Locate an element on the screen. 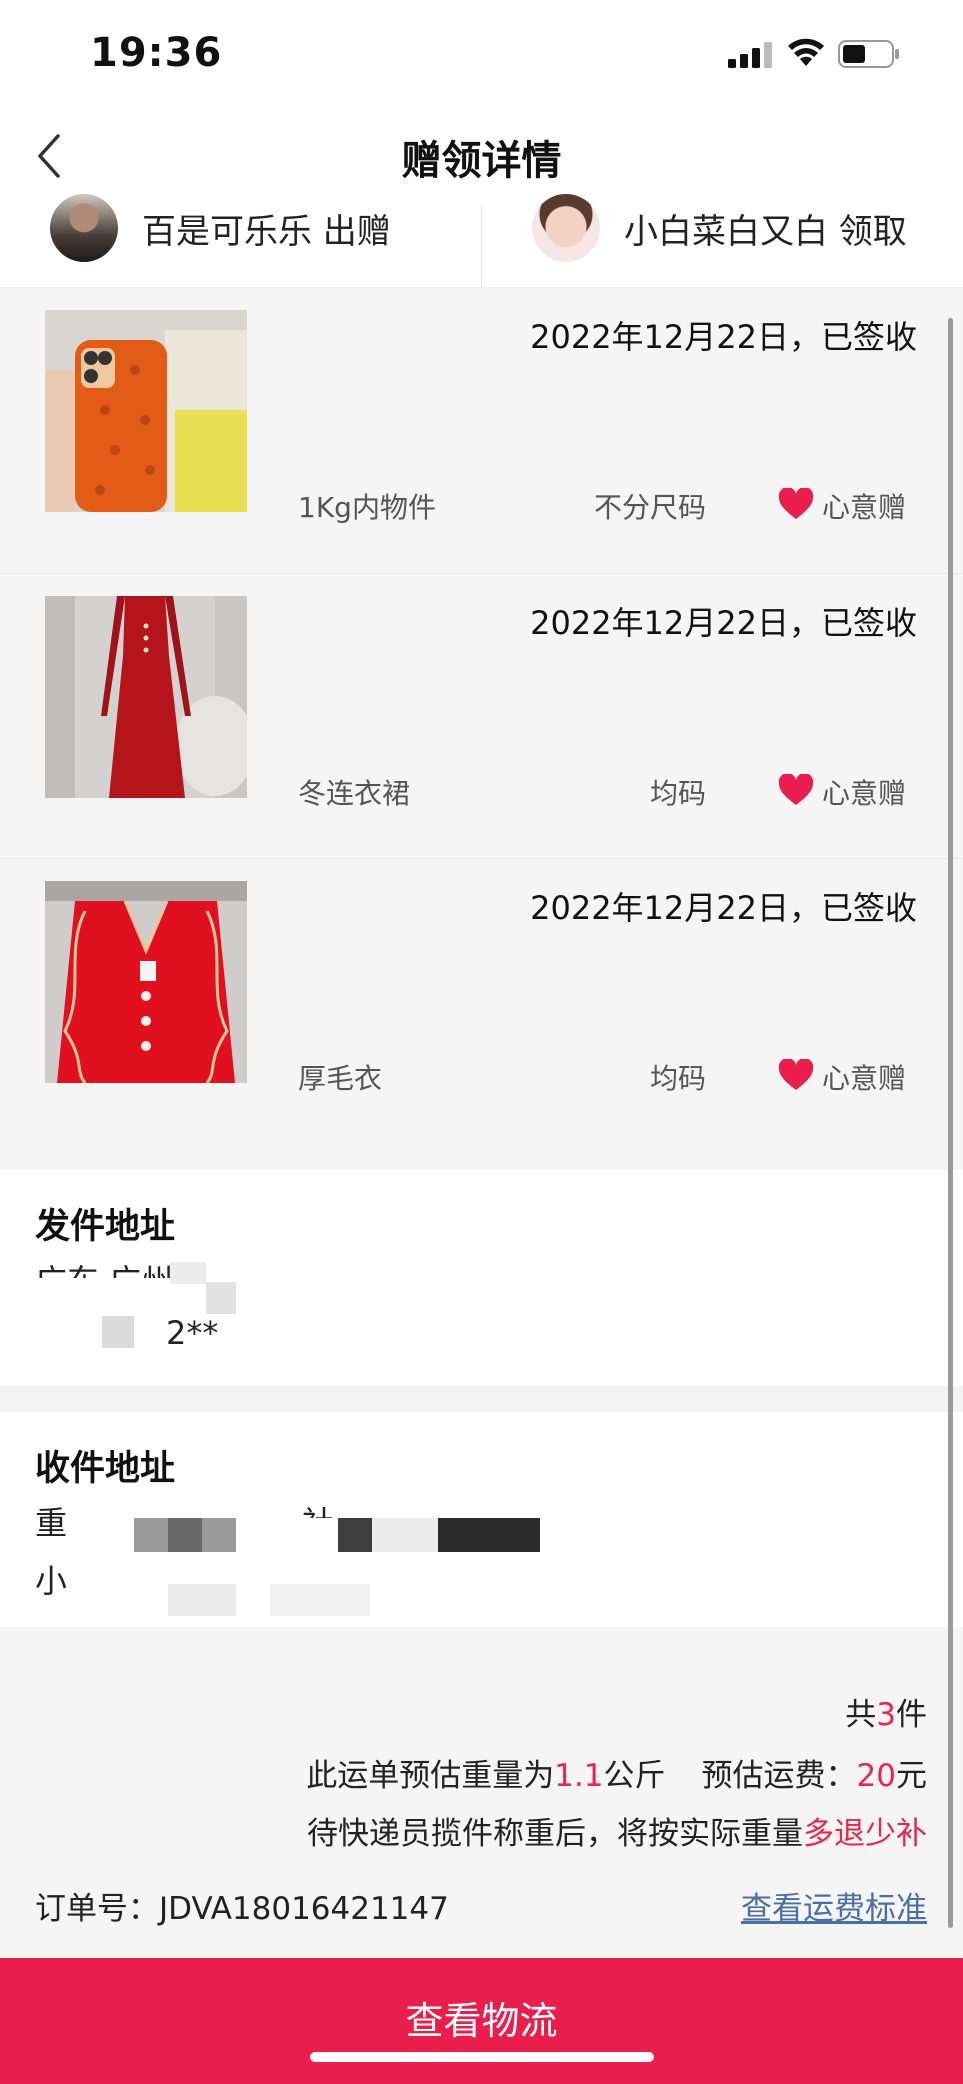 The height and width of the screenshot is (2084, 963). battery-icon is located at coordinates (868, 54).